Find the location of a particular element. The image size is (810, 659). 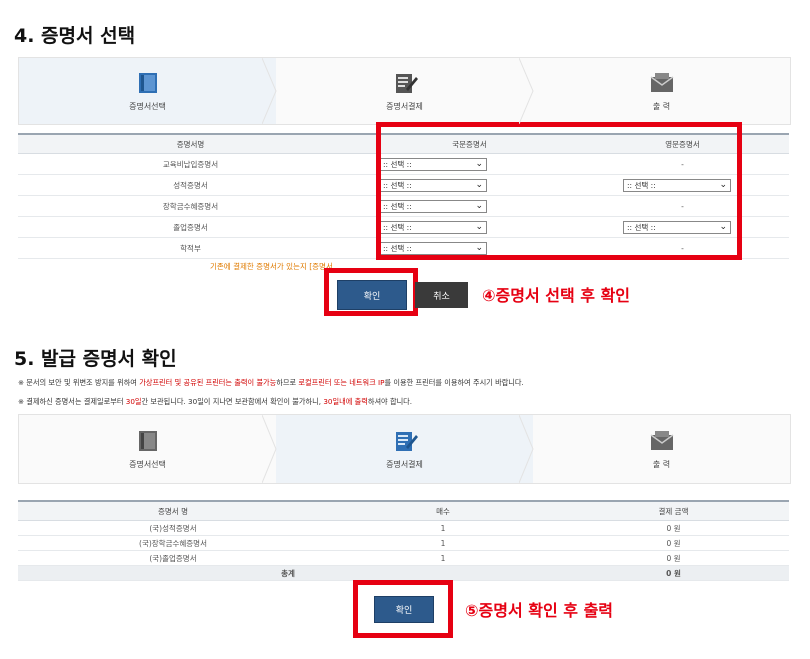

total-amount: 0 원 is located at coordinates (673, 573).